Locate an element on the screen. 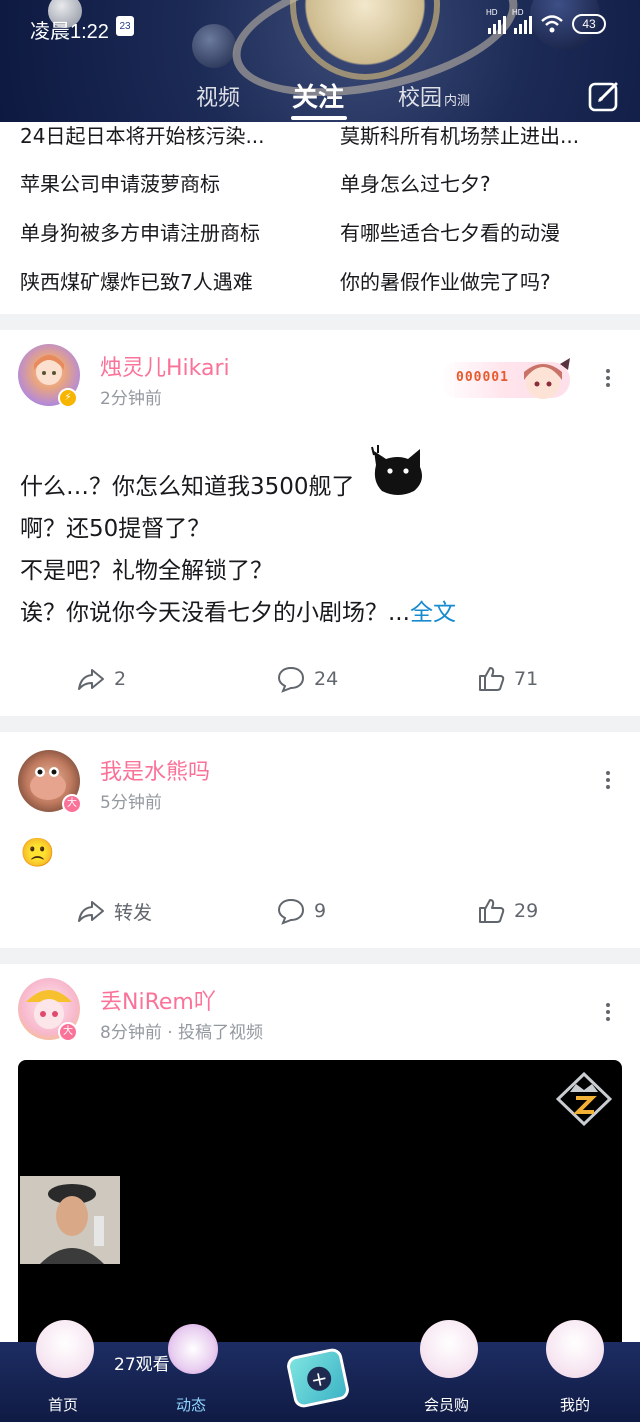 Image resolution: width=640 pixels, height=1422 pixels. post-time: 8分钟前 · 投稿了视频 is located at coordinates (182, 1033).